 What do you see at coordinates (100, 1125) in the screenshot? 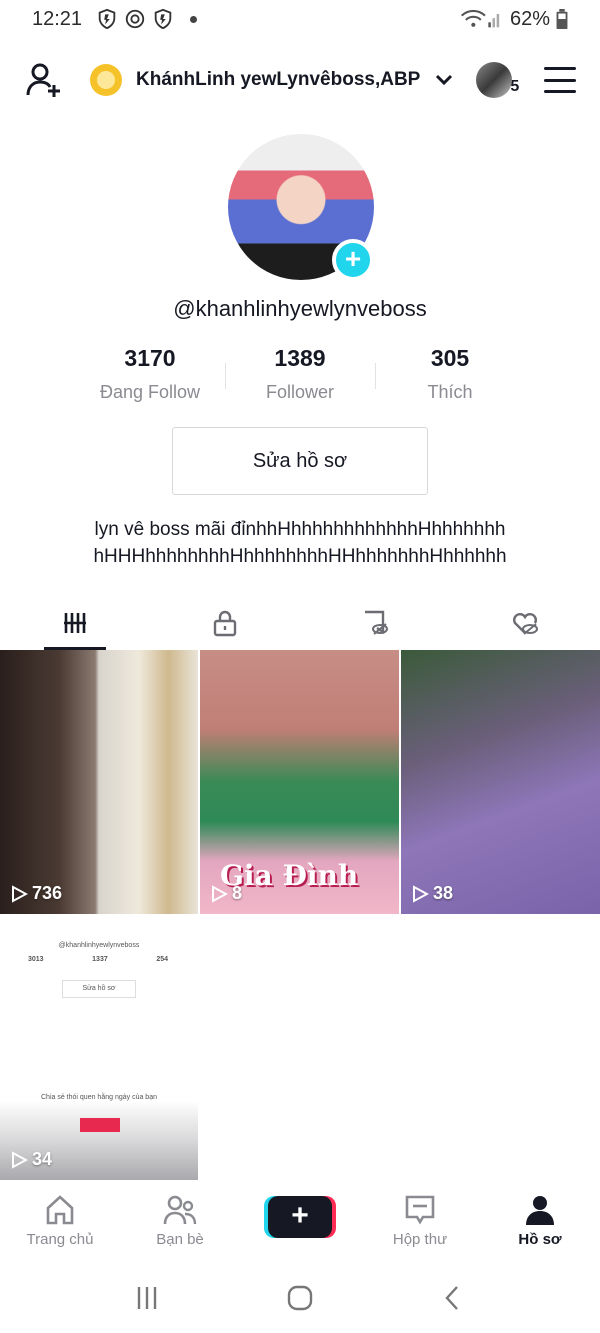
I see `mini-red-button` at bounding box center [100, 1125].